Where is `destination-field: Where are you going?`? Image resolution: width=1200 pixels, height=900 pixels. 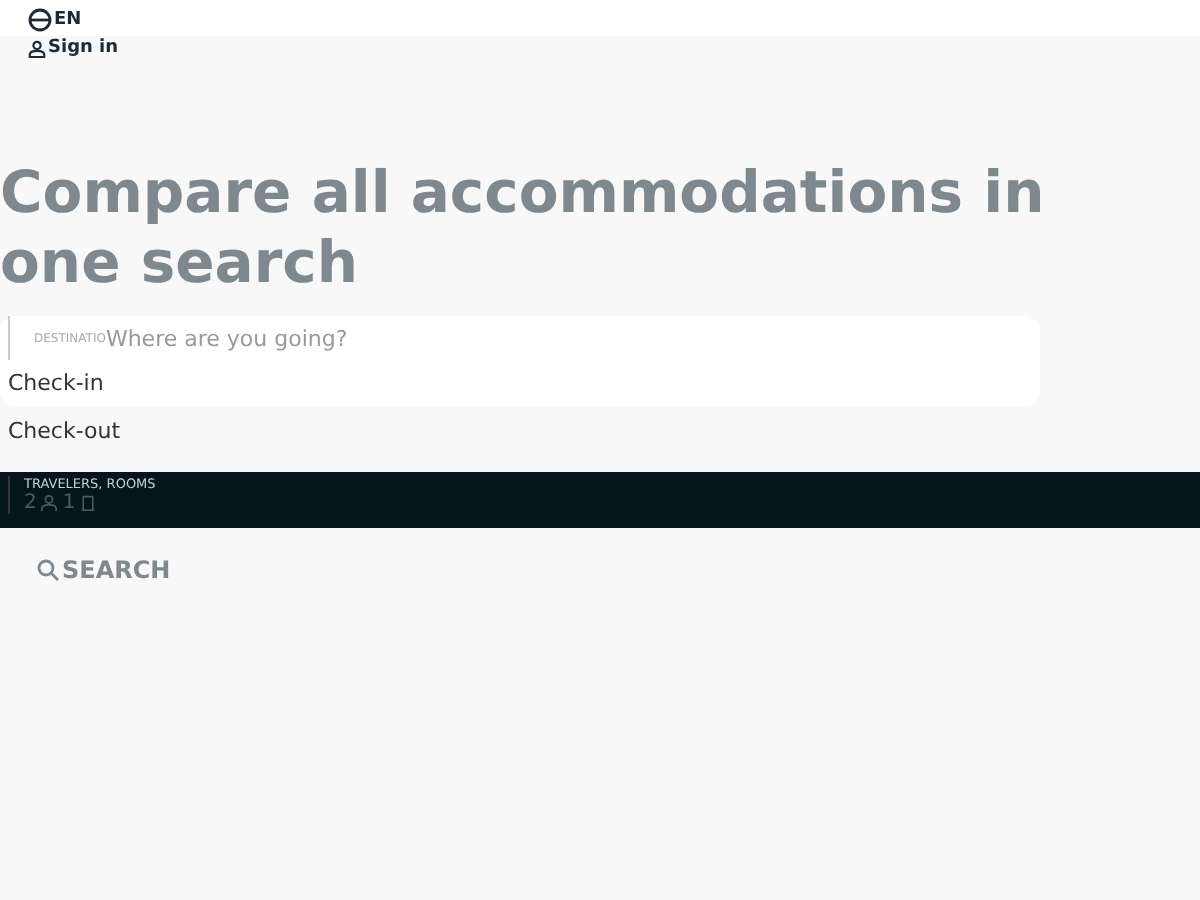
destination-field: Where are you going? is located at coordinates (305, 338).